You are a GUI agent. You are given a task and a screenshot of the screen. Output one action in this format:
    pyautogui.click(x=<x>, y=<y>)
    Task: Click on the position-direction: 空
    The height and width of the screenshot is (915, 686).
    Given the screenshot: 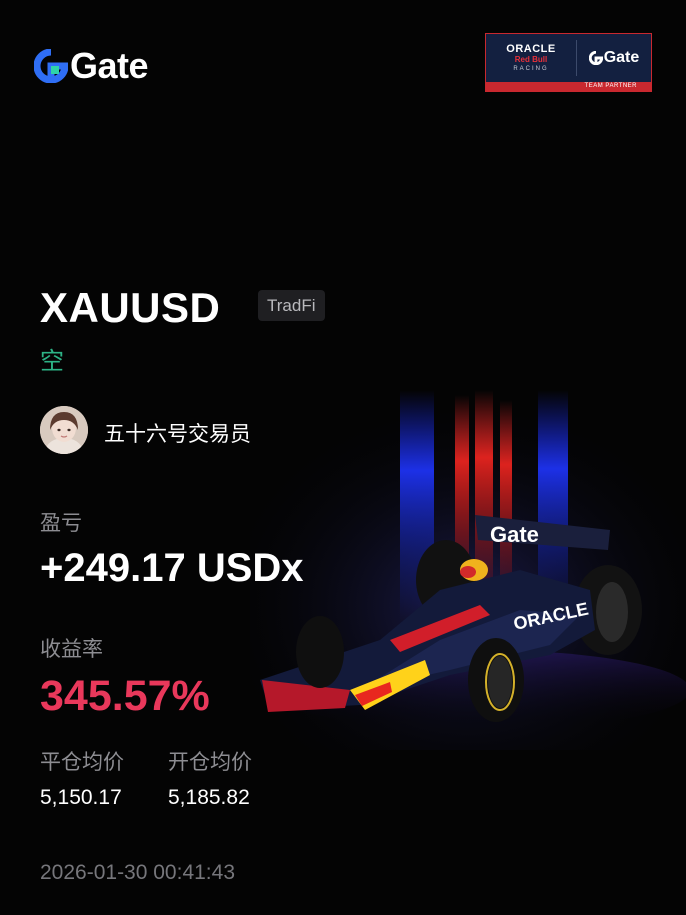 What is the action you would take?
    pyautogui.click(x=52, y=361)
    